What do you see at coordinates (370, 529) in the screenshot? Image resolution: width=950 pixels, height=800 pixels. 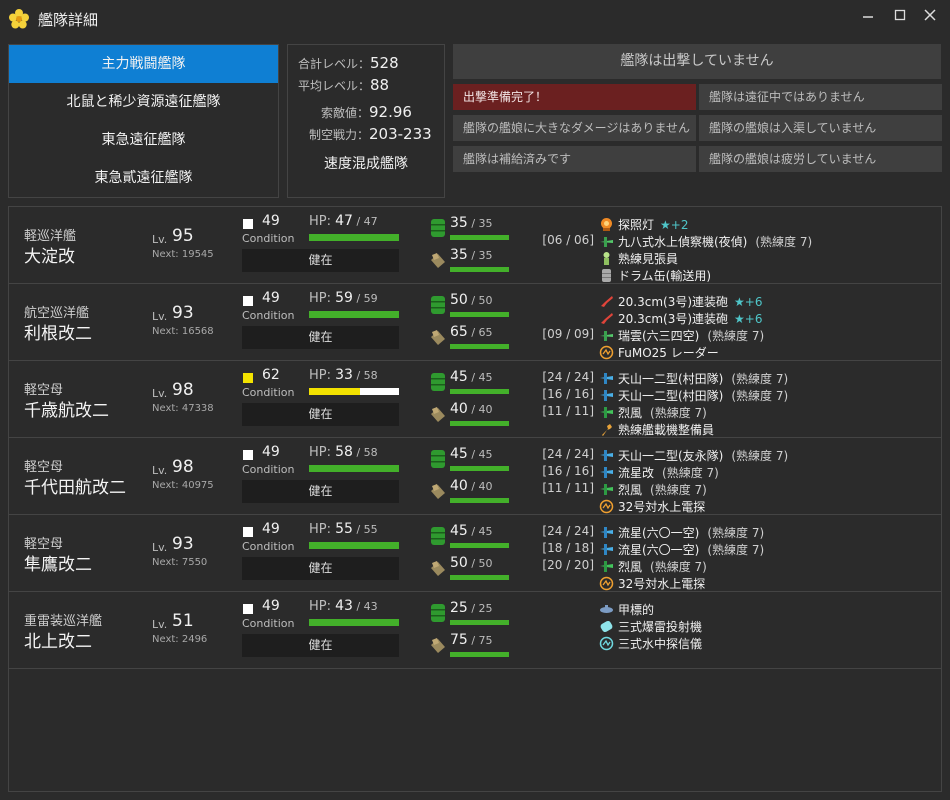 I see `hp-max: 55` at bounding box center [370, 529].